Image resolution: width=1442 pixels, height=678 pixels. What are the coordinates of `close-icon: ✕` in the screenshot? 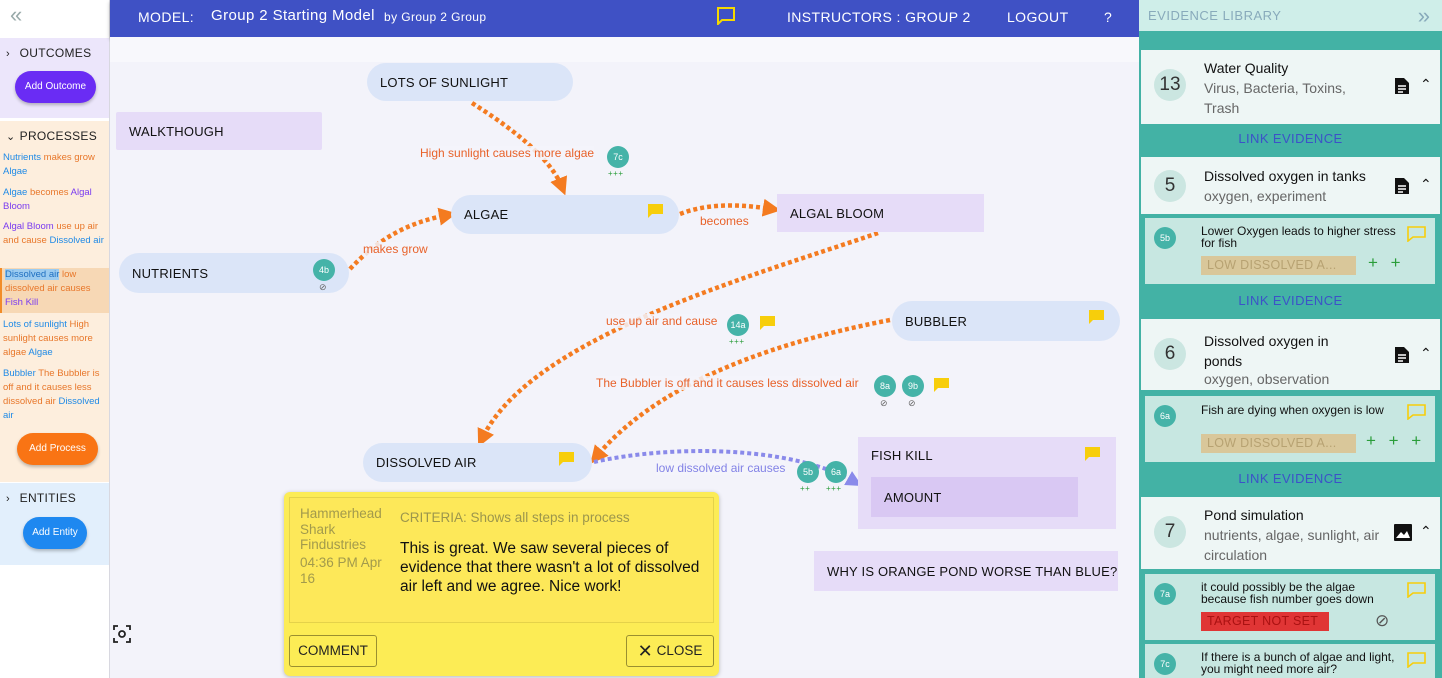 It's located at (645, 651).